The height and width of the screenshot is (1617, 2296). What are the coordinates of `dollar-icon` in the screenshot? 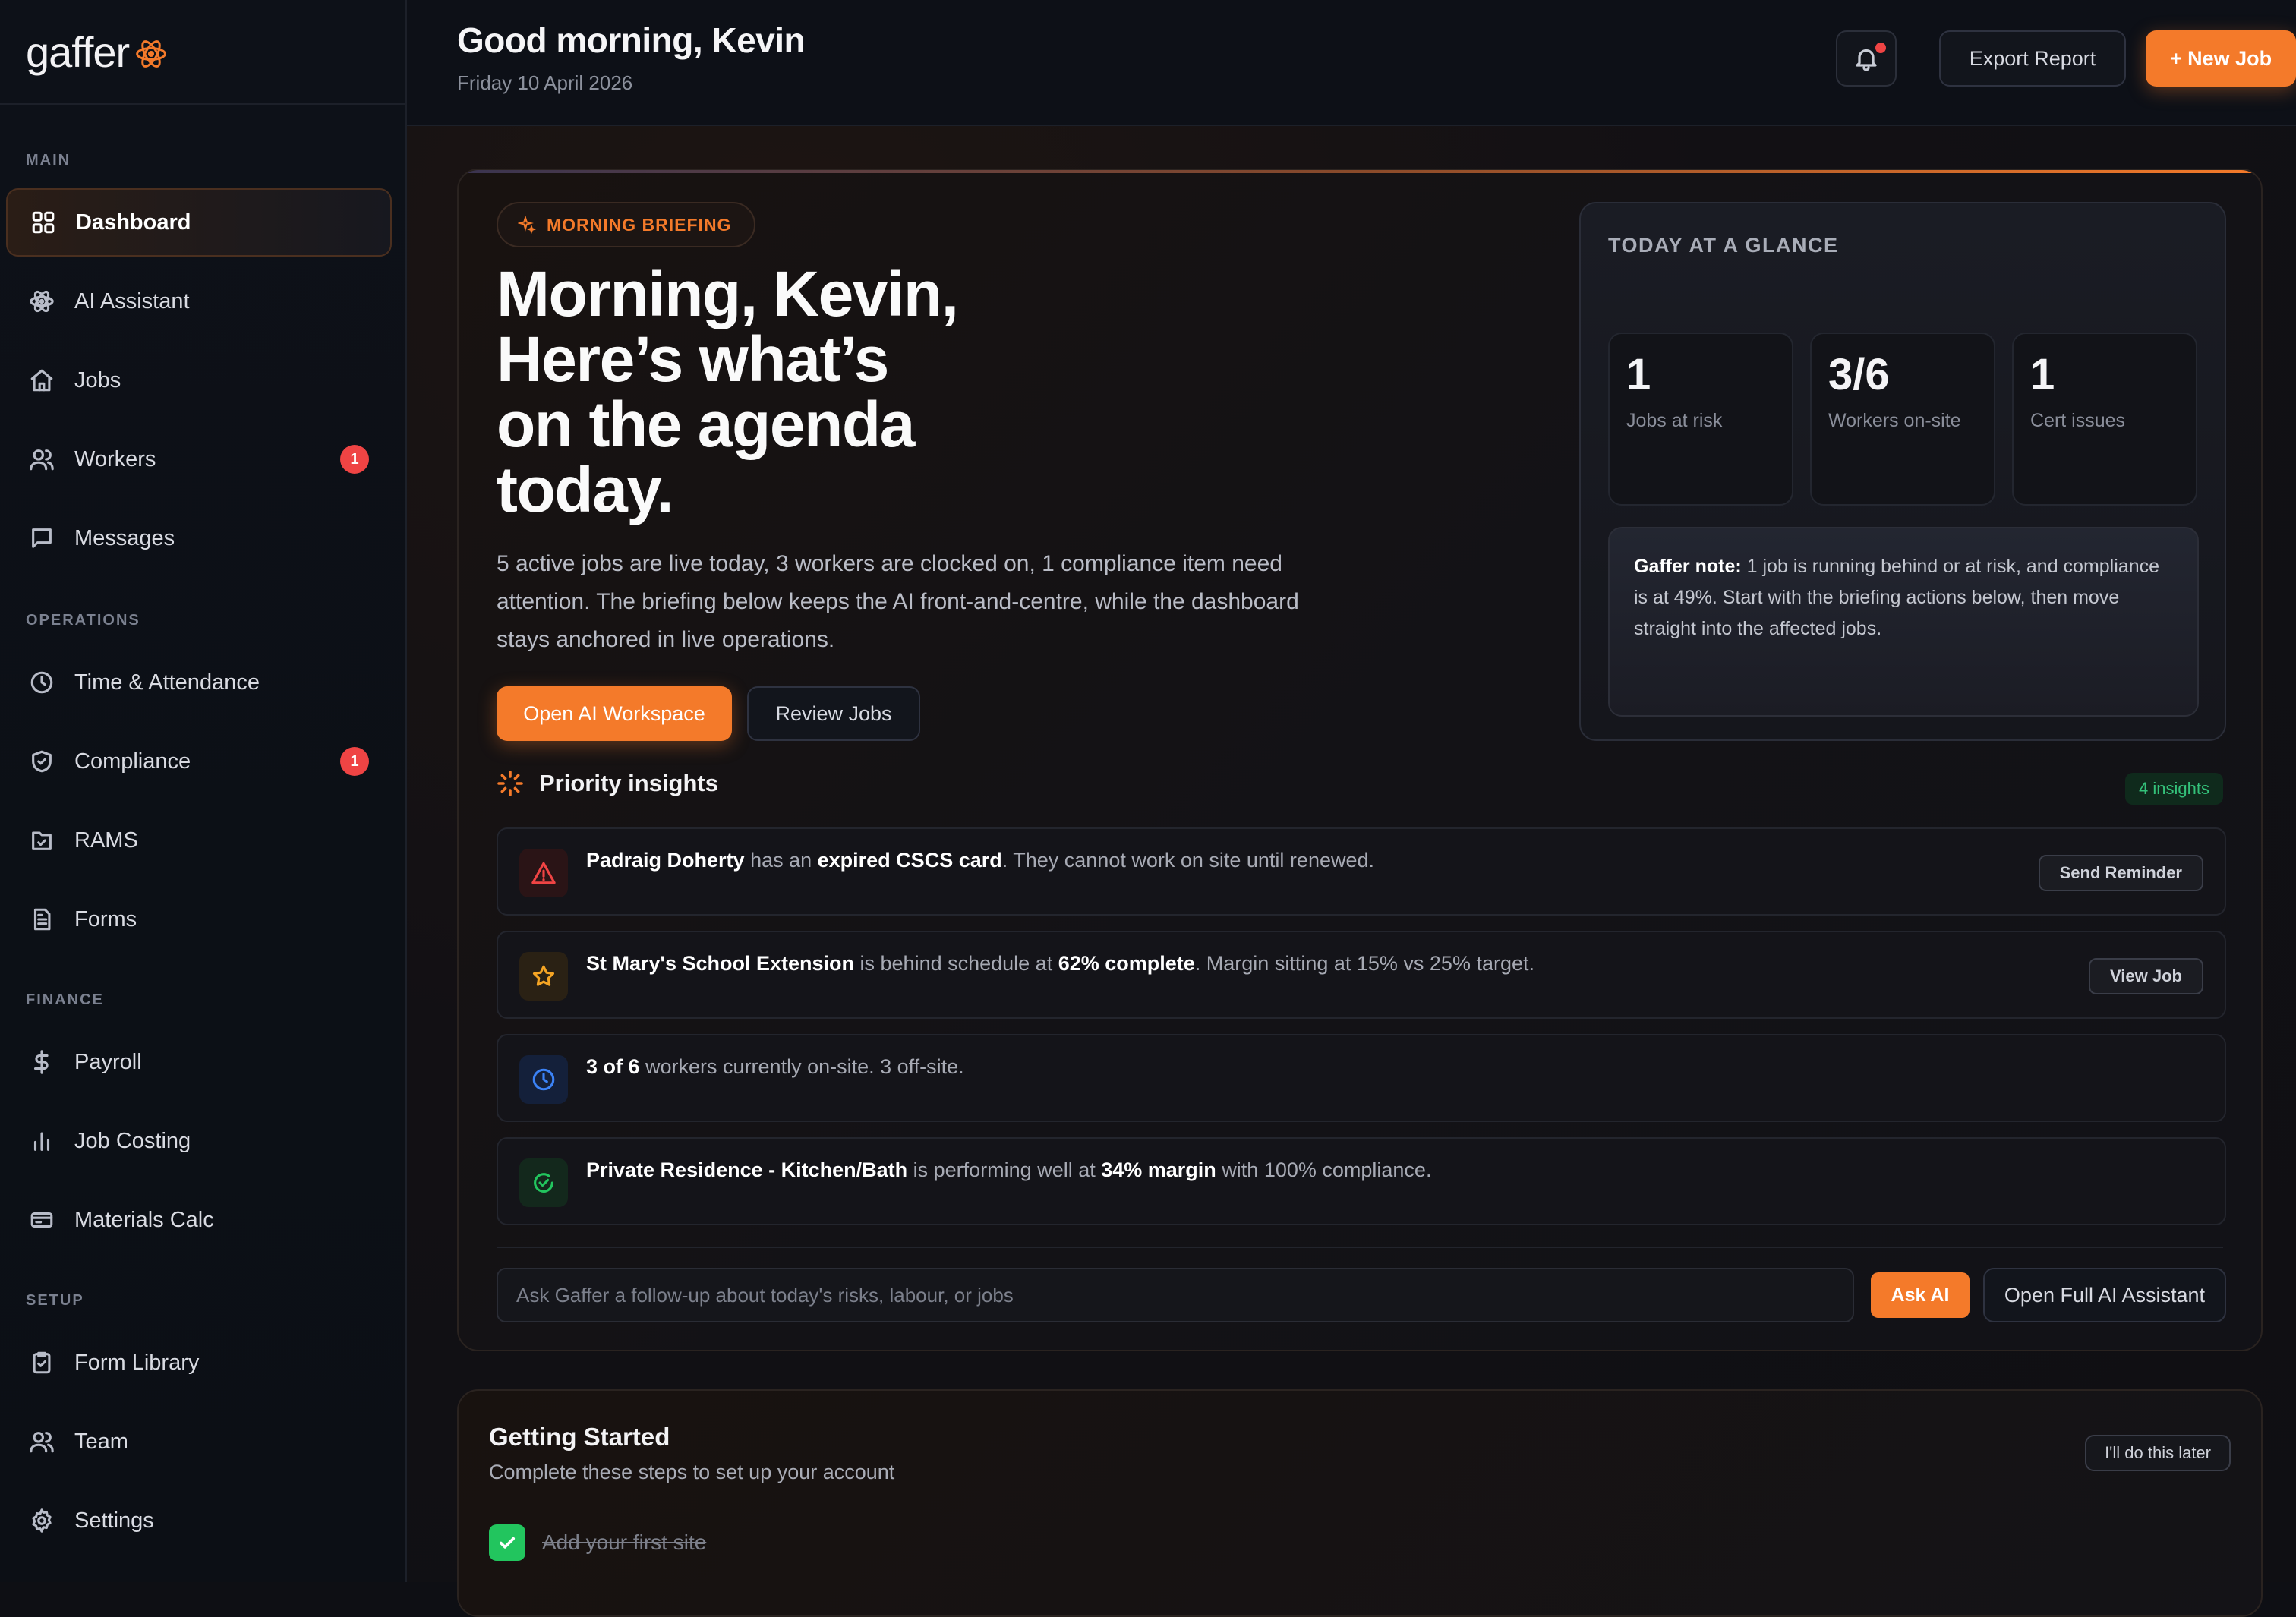 It's located at (42, 1062).